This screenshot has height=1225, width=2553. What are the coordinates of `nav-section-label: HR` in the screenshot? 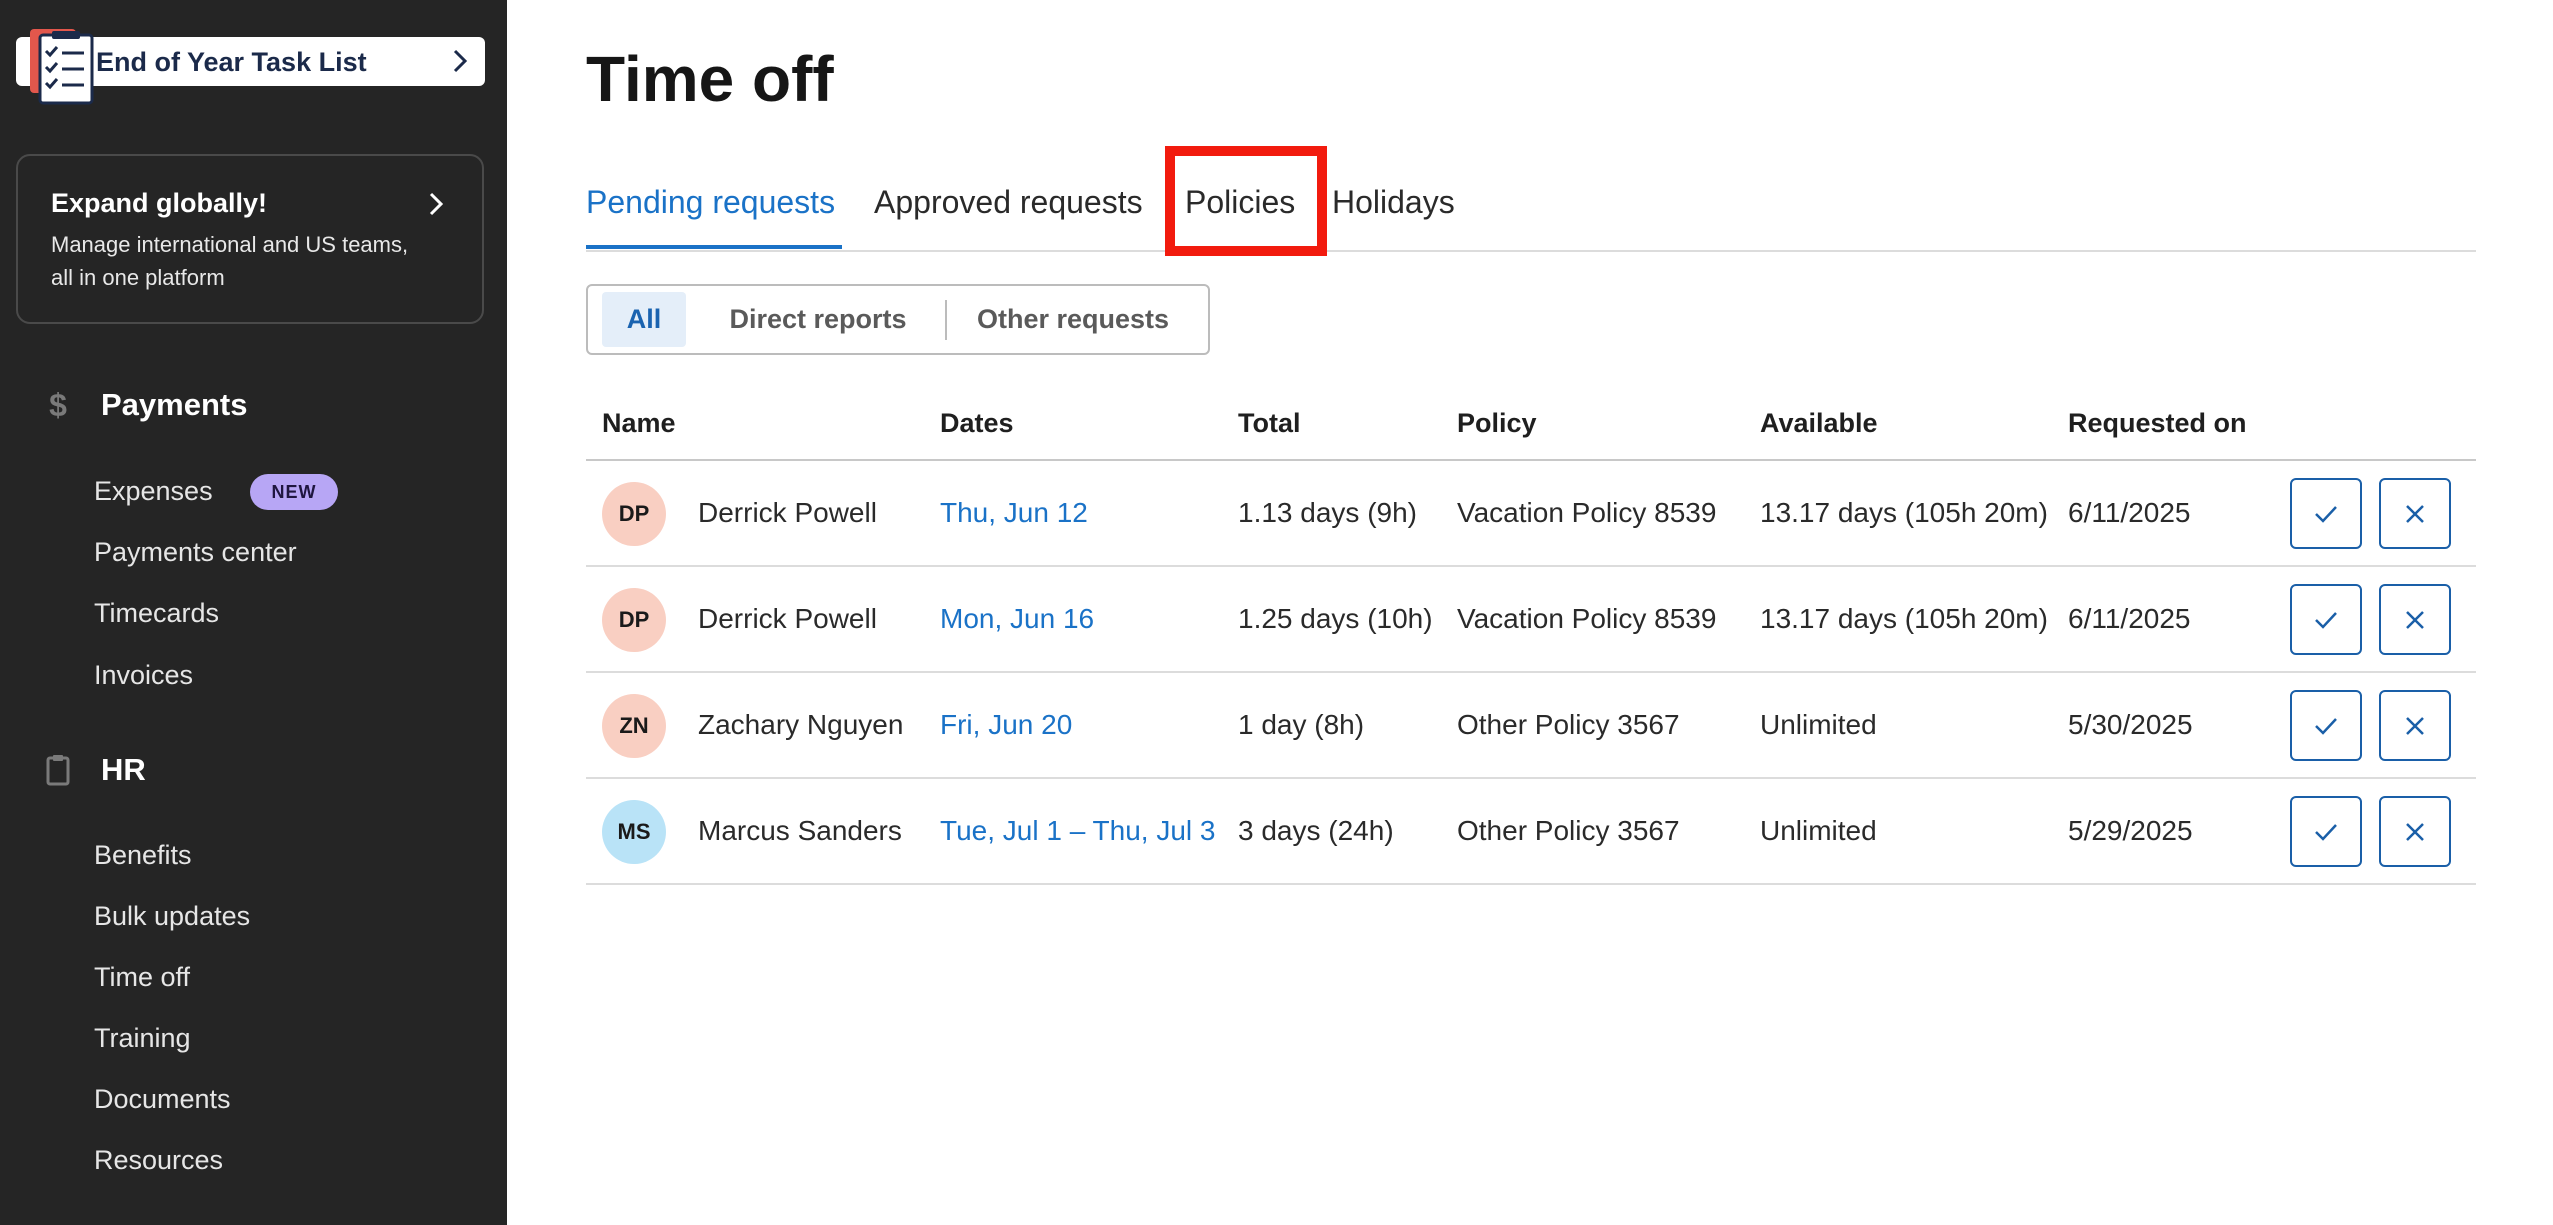 It's located at (123, 769).